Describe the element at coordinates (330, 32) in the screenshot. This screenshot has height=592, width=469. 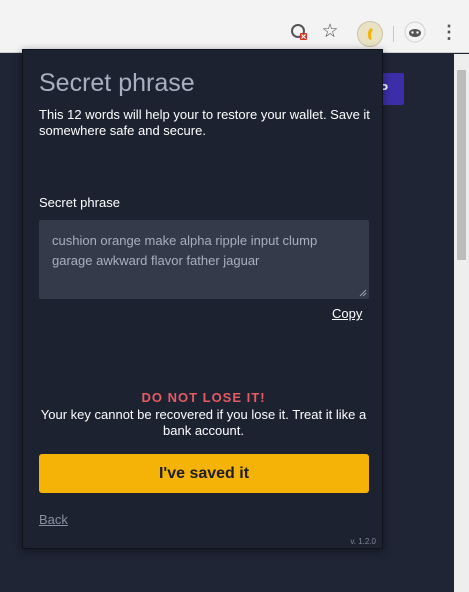
I see `bookmark-star-icon: ☆` at that location.